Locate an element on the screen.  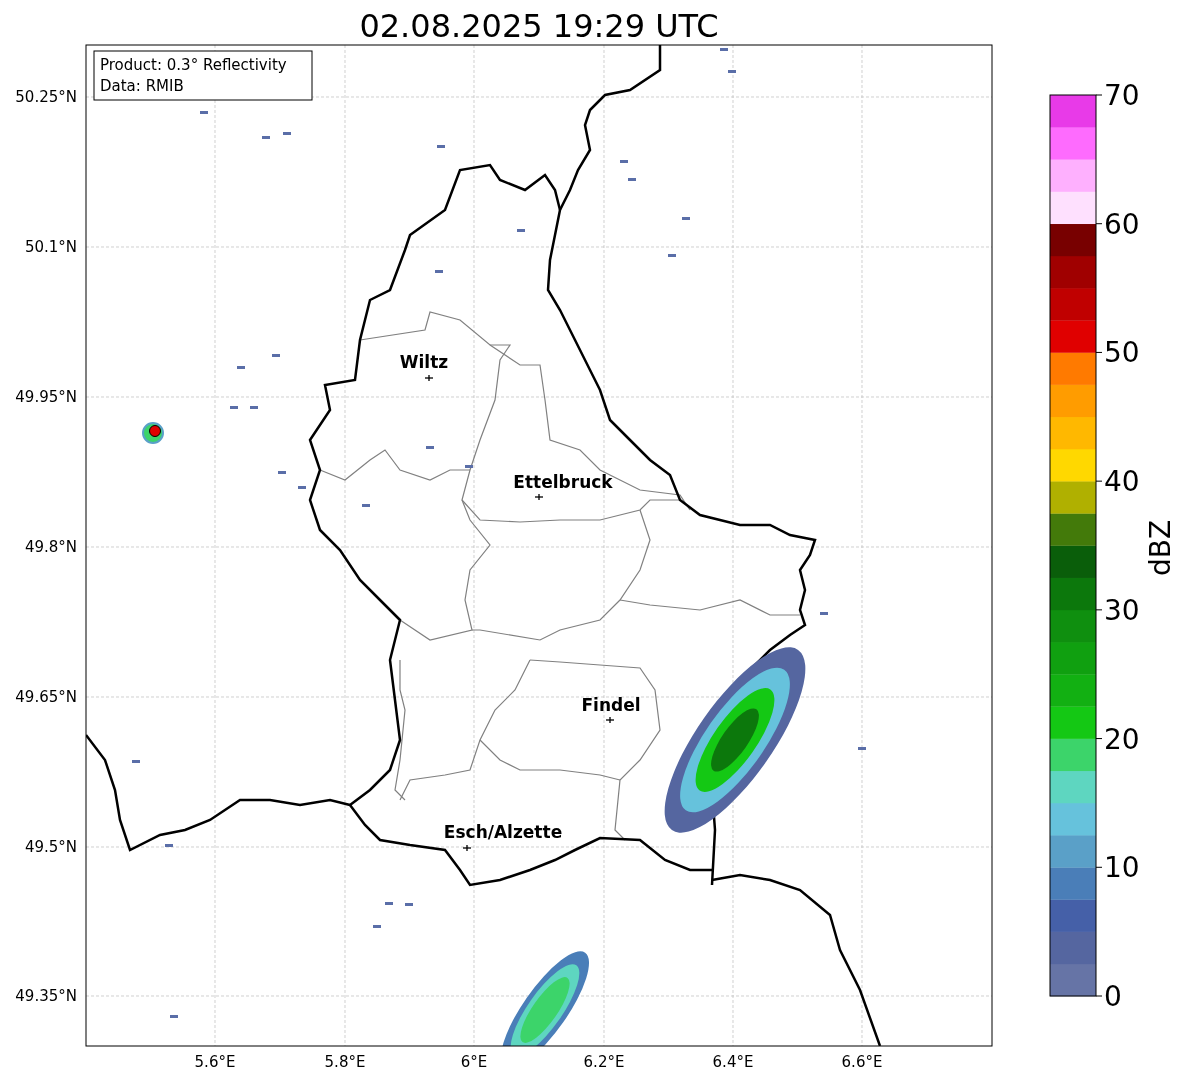
city-label: Esch/Alzette is located at coordinates (503, 832).